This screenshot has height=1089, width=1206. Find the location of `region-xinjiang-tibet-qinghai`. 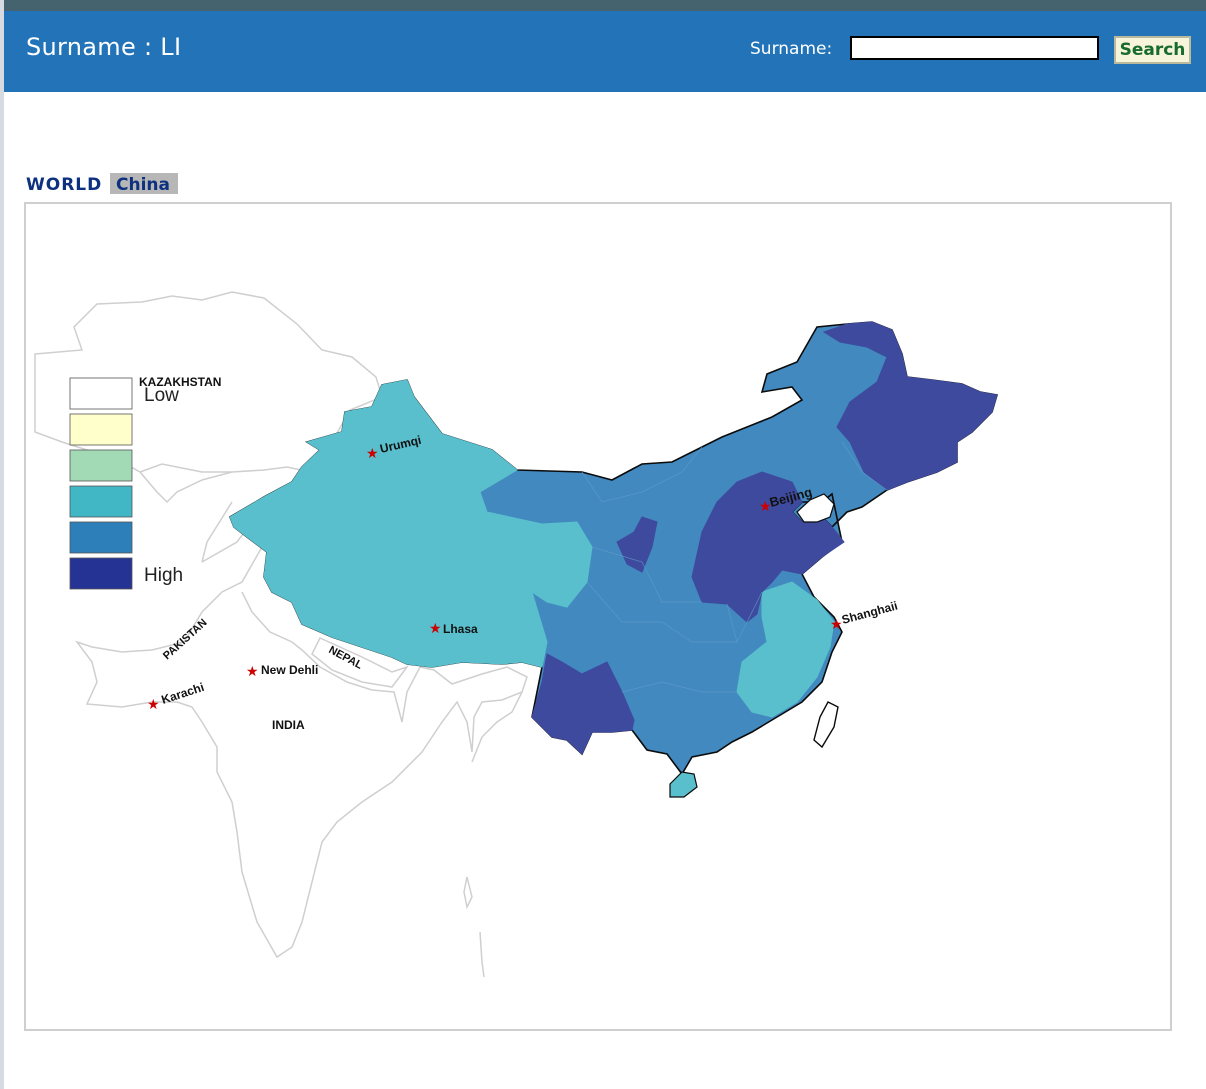

region-xinjiang-tibet-qinghai is located at coordinates (411, 523).